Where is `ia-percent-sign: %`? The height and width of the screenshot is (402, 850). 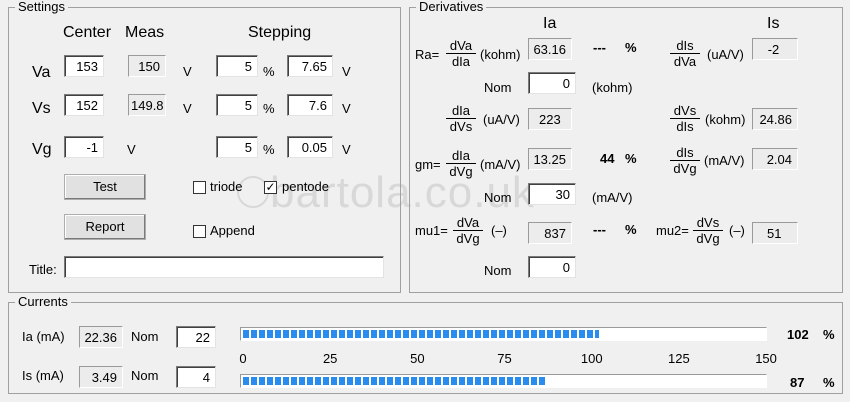 ia-percent-sign: % is located at coordinates (829, 334).